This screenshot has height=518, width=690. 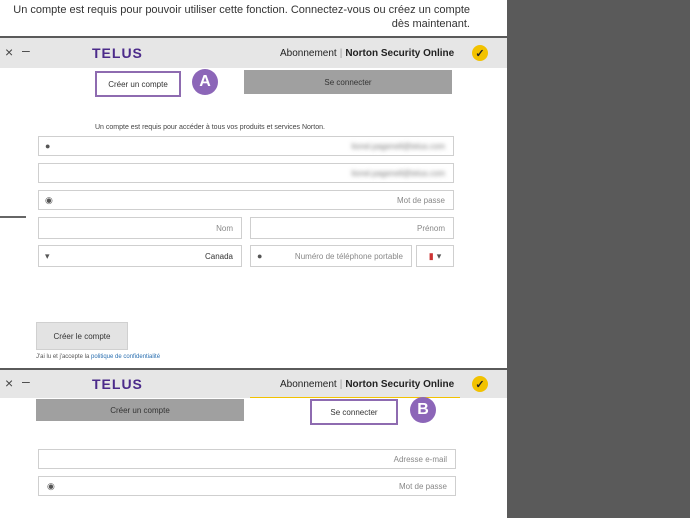 What do you see at coordinates (51, 486) in the screenshot?
I see `eye-icon-b: ◉` at bounding box center [51, 486].